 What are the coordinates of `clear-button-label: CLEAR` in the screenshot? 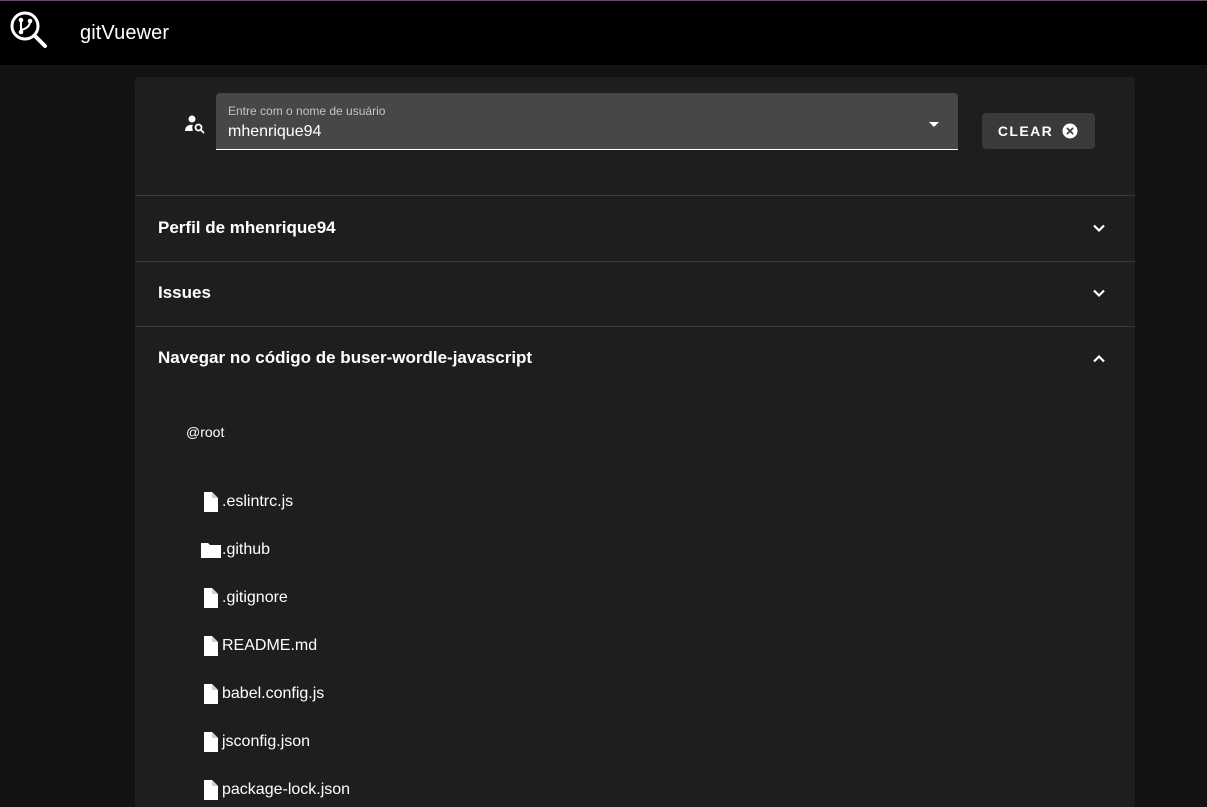 It's located at (1025, 131).